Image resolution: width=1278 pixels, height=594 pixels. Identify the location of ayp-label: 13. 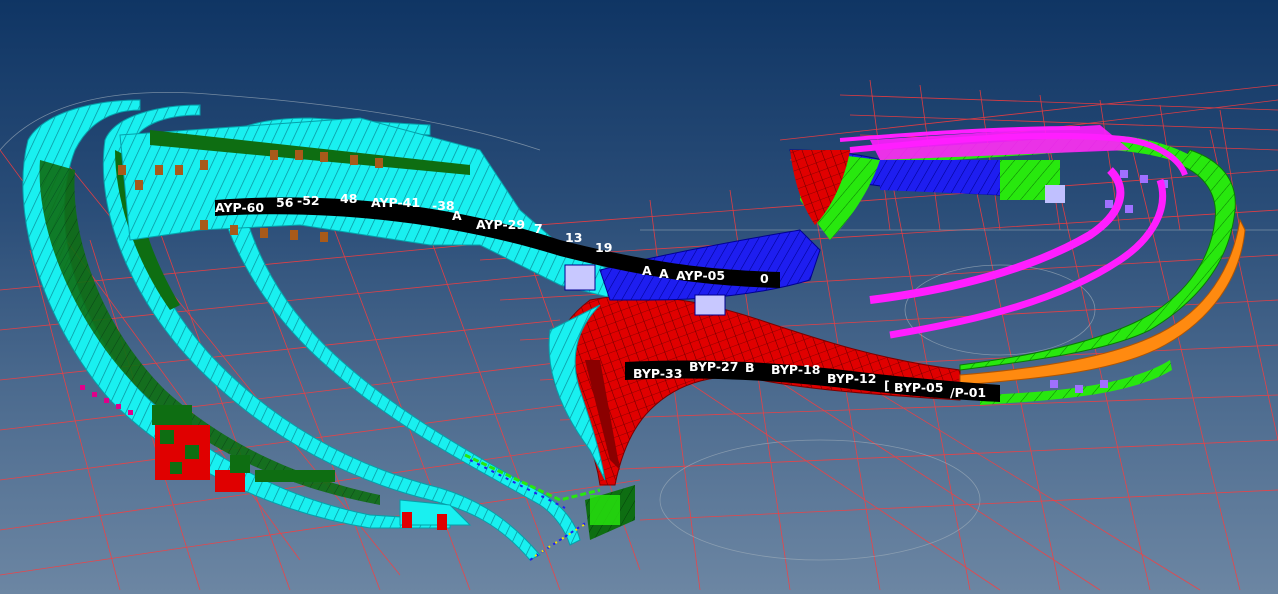
(573, 237).